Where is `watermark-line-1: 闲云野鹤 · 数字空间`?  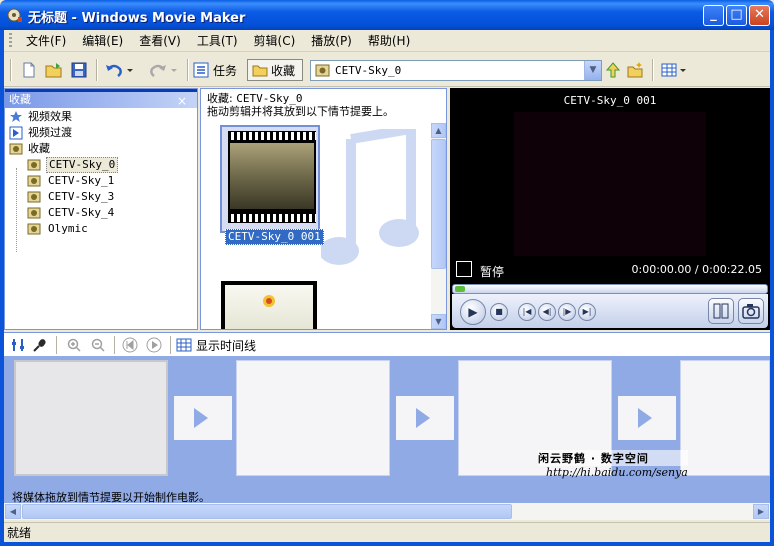
watermark-line-1: 闲云野鹤 · 数字空间 is located at coordinates (613, 458).